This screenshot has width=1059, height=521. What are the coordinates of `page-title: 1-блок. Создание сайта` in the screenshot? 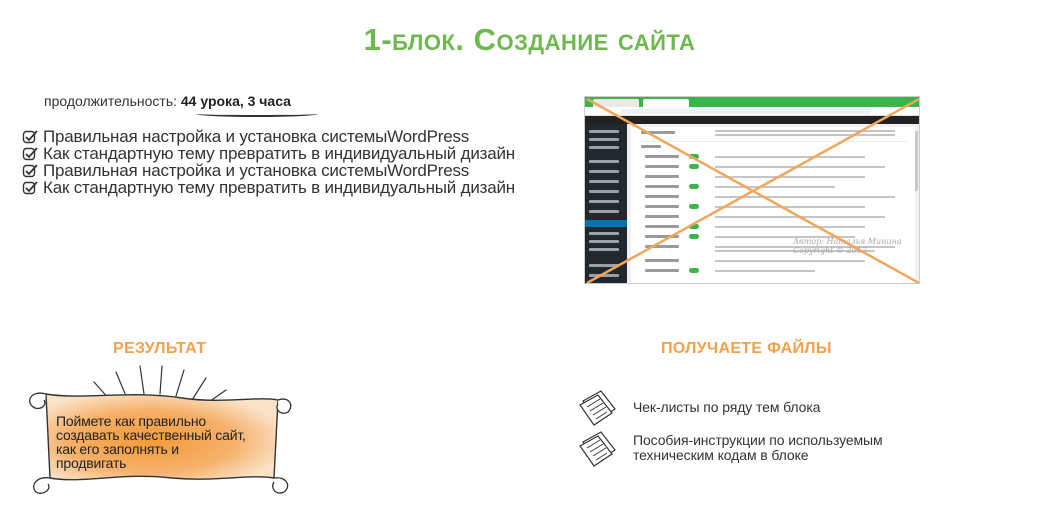 It's located at (529, 39).